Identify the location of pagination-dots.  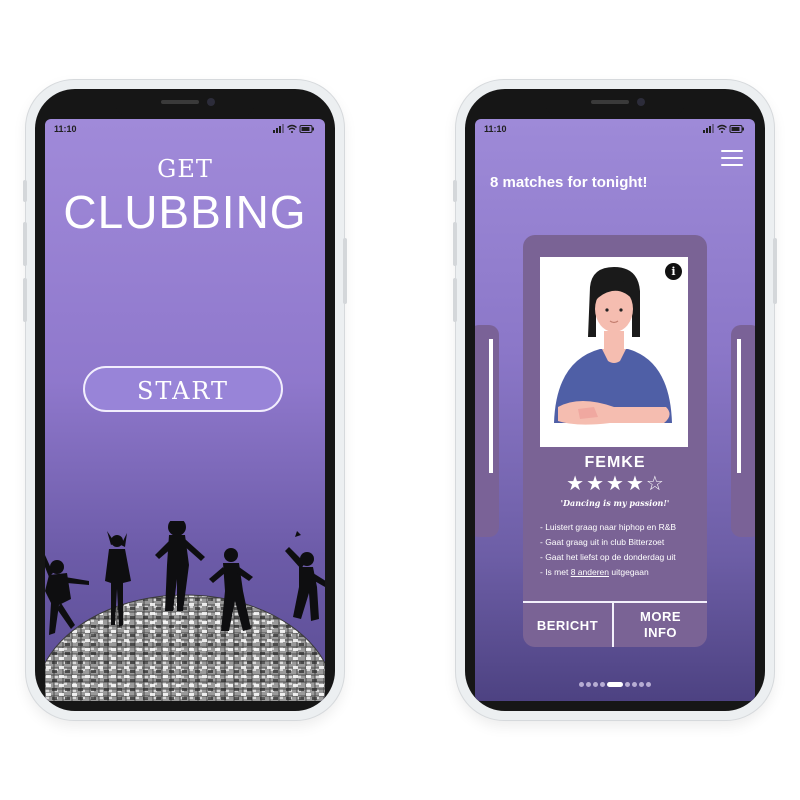
(615, 685).